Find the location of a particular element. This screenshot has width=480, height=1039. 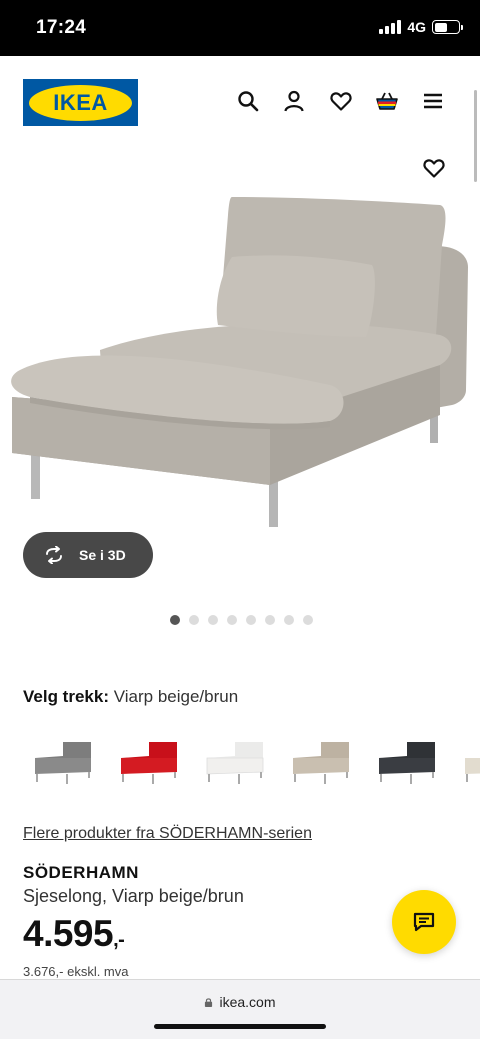

view-3d-label: Se i 3D is located at coordinates (102, 555).